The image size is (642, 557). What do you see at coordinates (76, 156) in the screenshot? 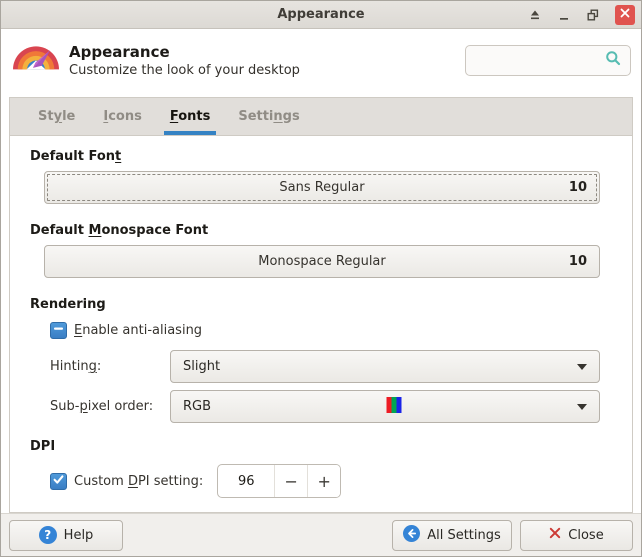
I see `default-font-heading: Default Font` at bounding box center [76, 156].